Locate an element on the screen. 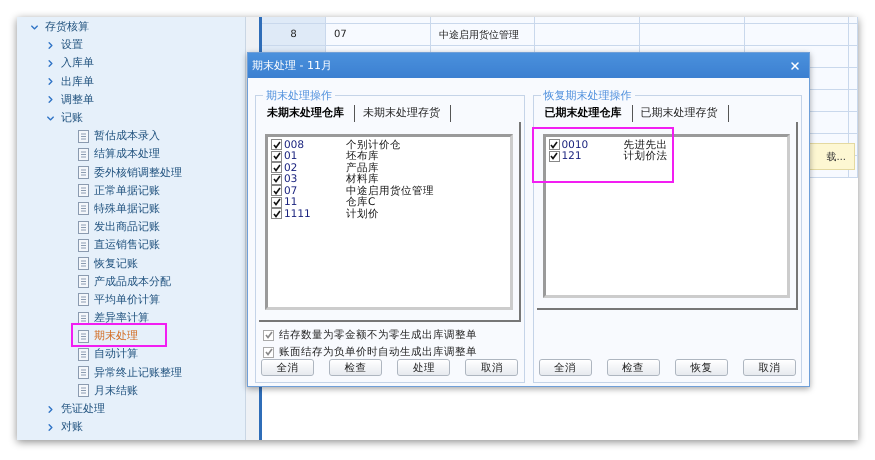 The width and height of the screenshot is (875, 460). item-name: 仓库C is located at coordinates (361, 202).